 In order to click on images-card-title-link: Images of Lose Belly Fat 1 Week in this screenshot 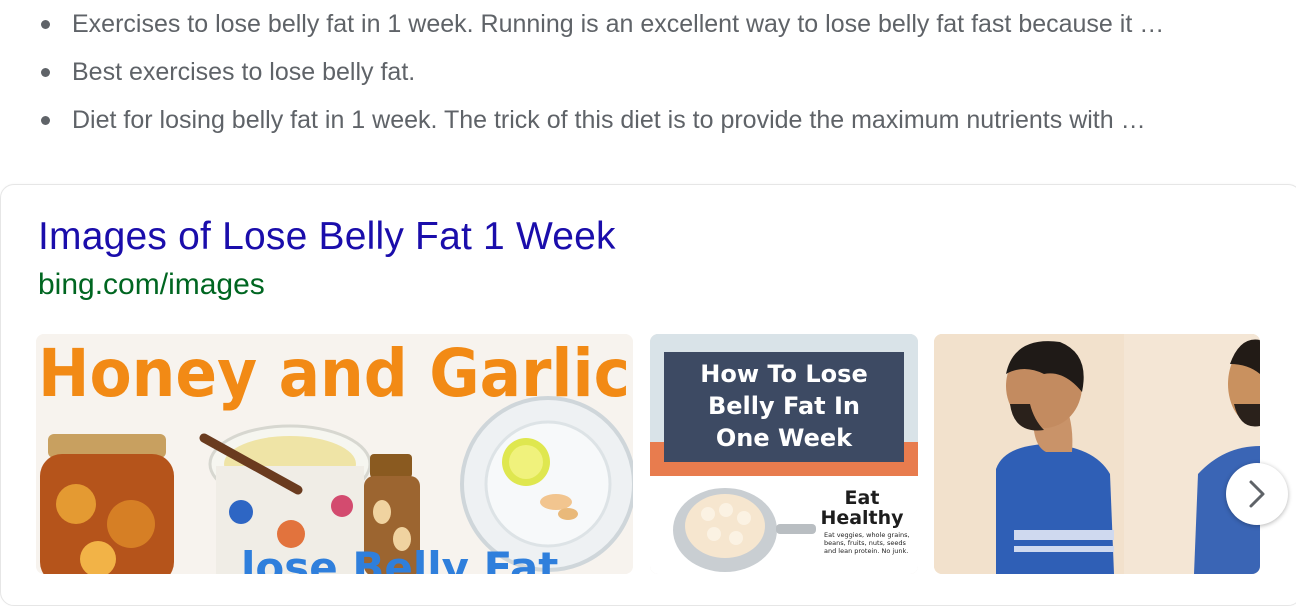, I will do `click(327, 237)`.